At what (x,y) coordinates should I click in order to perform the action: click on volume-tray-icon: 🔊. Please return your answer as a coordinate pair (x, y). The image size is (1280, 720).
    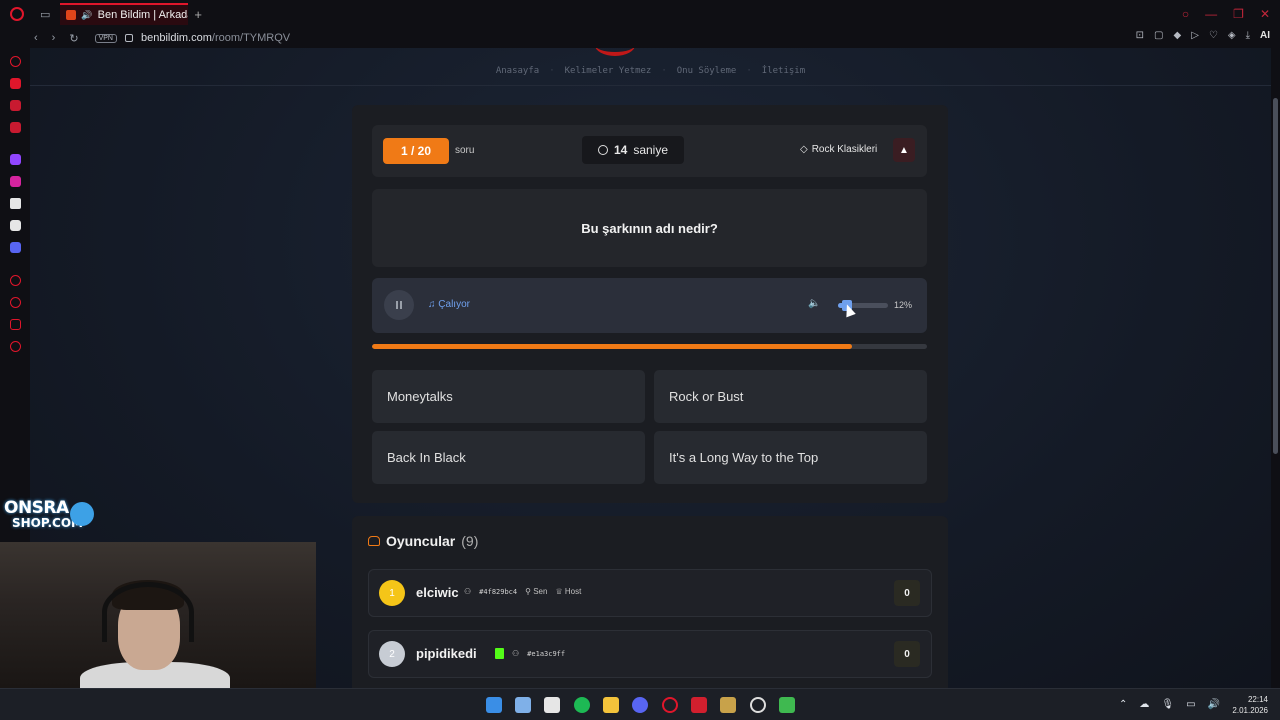
    Looking at the image, I should click on (1214, 704).